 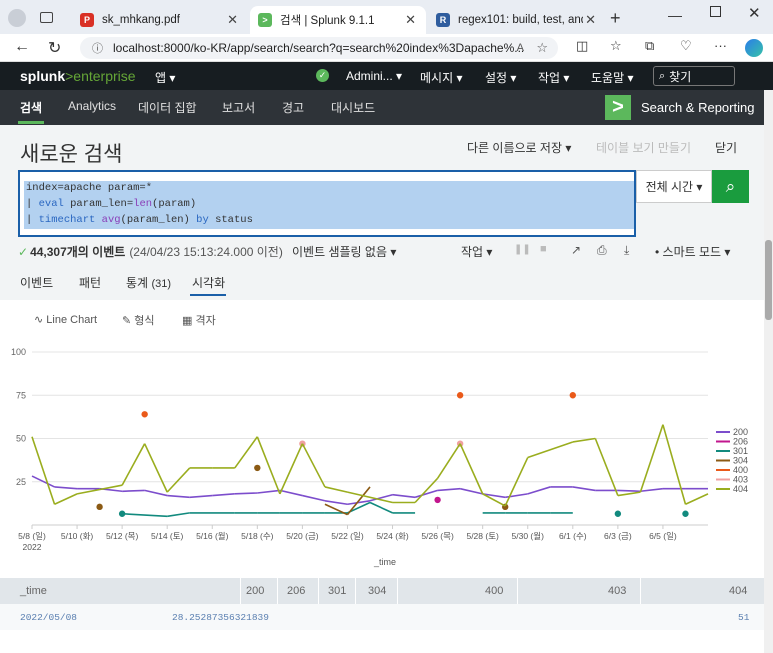 I want to click on pause-icon: ❚❚, so click(x=522, y=249).